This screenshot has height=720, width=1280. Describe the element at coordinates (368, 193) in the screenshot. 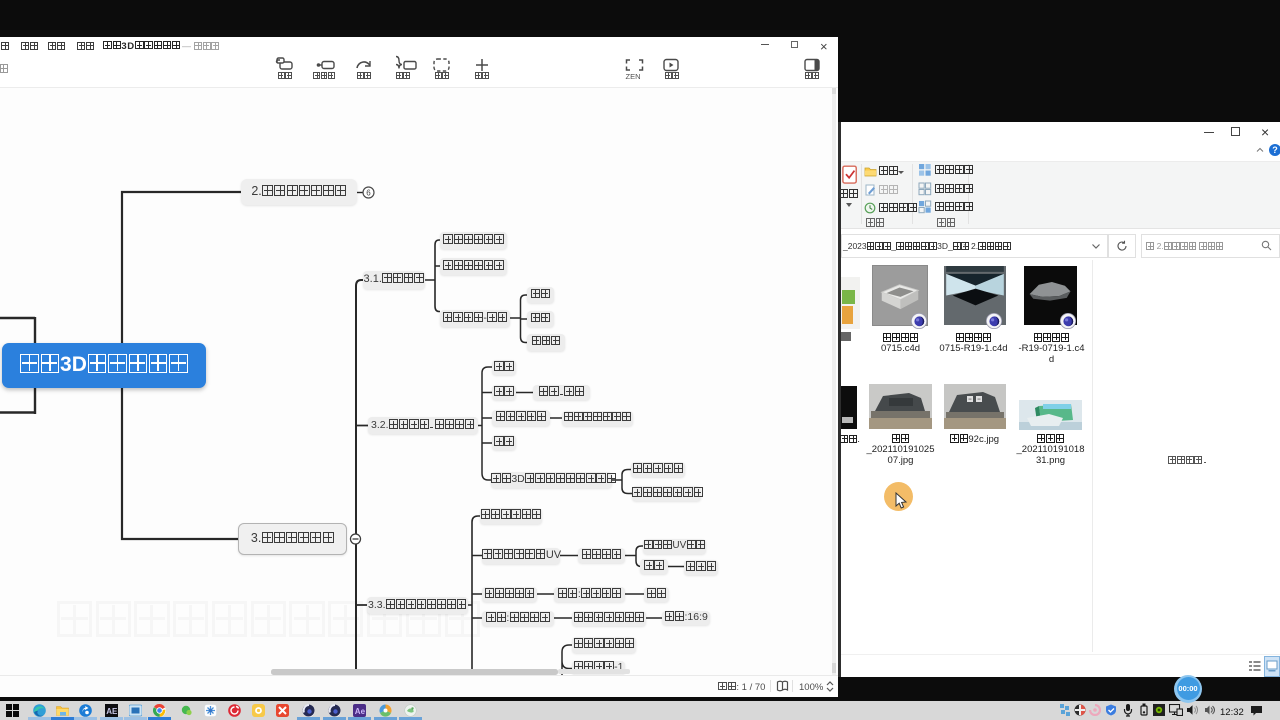

I see `svg-text: 6` at that location.